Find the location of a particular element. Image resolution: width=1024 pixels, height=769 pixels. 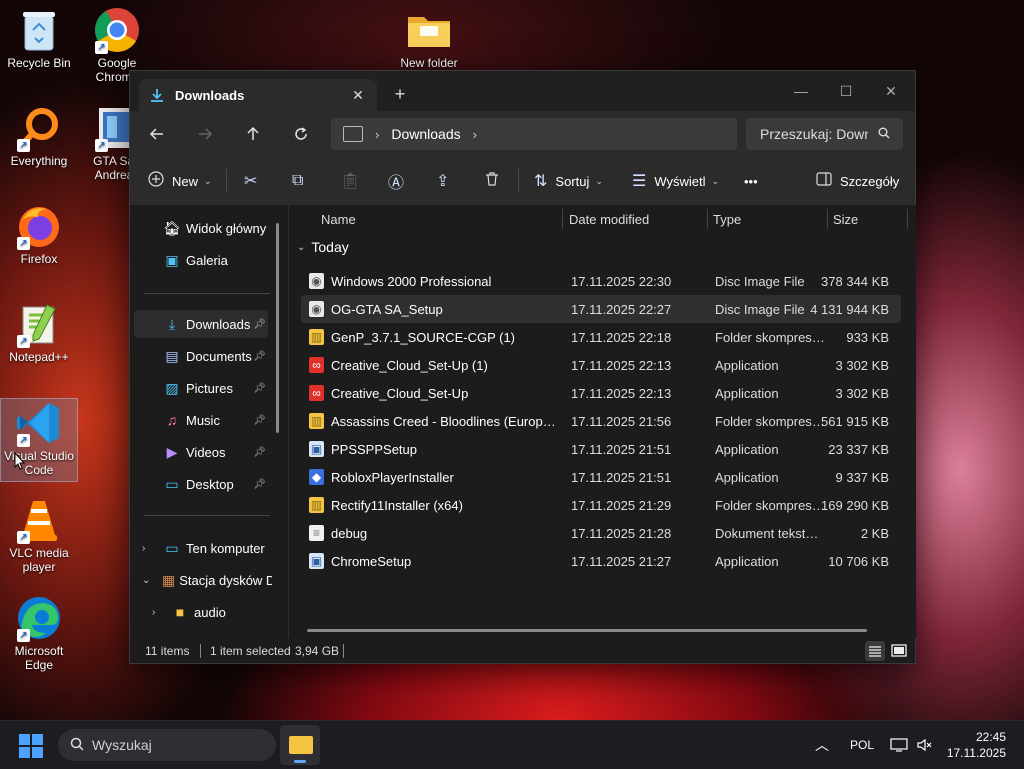

language-indicator: POL is located at coordinates (862, 745).